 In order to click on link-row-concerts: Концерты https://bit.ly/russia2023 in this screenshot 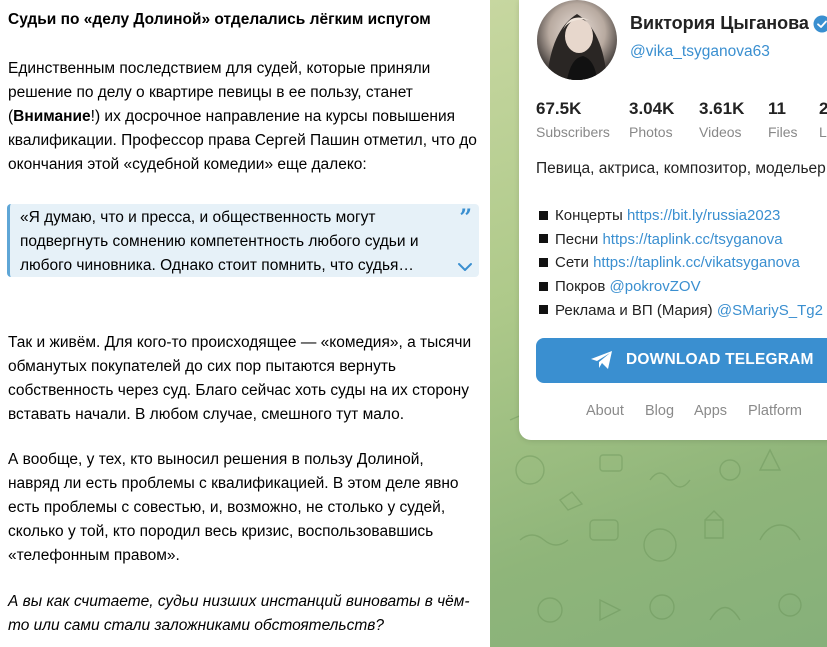, I will do `click(681, 216)`.